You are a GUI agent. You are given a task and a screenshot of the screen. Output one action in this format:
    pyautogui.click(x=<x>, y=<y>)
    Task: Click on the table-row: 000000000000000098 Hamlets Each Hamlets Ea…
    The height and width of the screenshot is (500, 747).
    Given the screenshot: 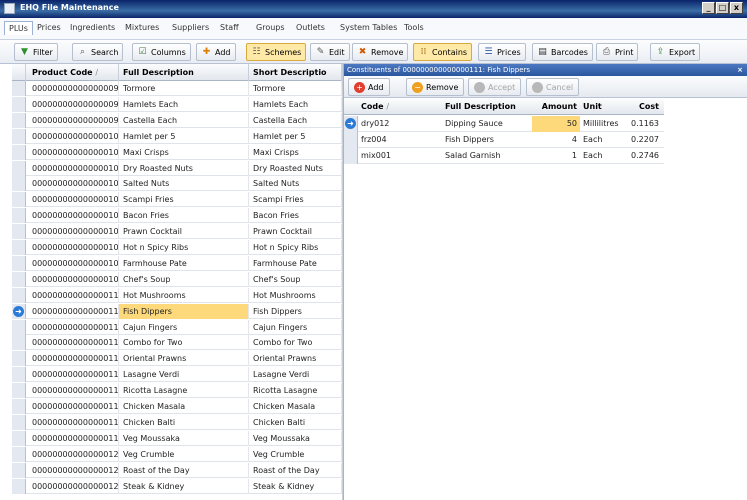 What is the action you would take?
    pyautogui.click(x=177, y=104)
    